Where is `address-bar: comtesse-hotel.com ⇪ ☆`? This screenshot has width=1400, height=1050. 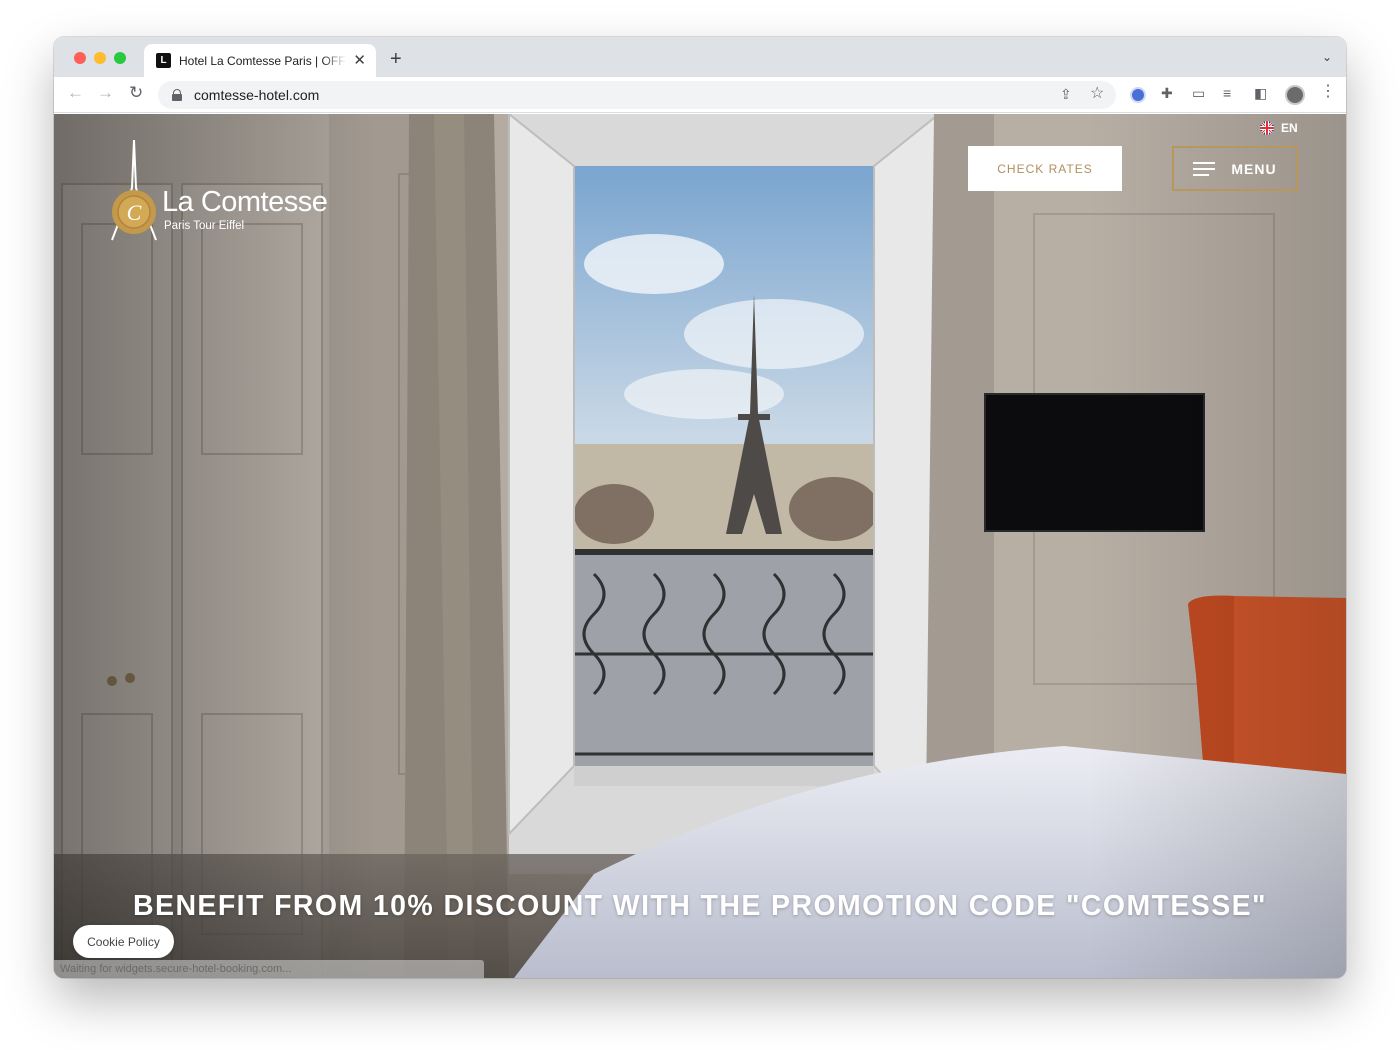
address-bar: comtesse-hotel.com ⇪ ☆ is located at coordinates (637, 95).